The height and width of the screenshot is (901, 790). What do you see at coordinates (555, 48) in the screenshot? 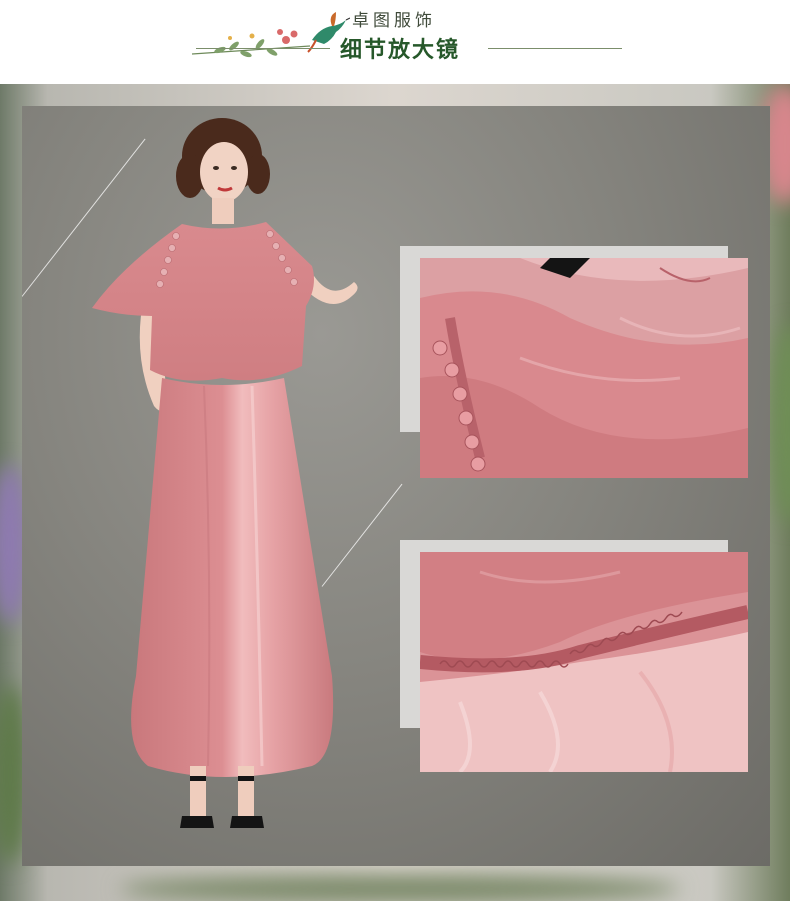
I see `divider-right` at bounding box center [555, 48].